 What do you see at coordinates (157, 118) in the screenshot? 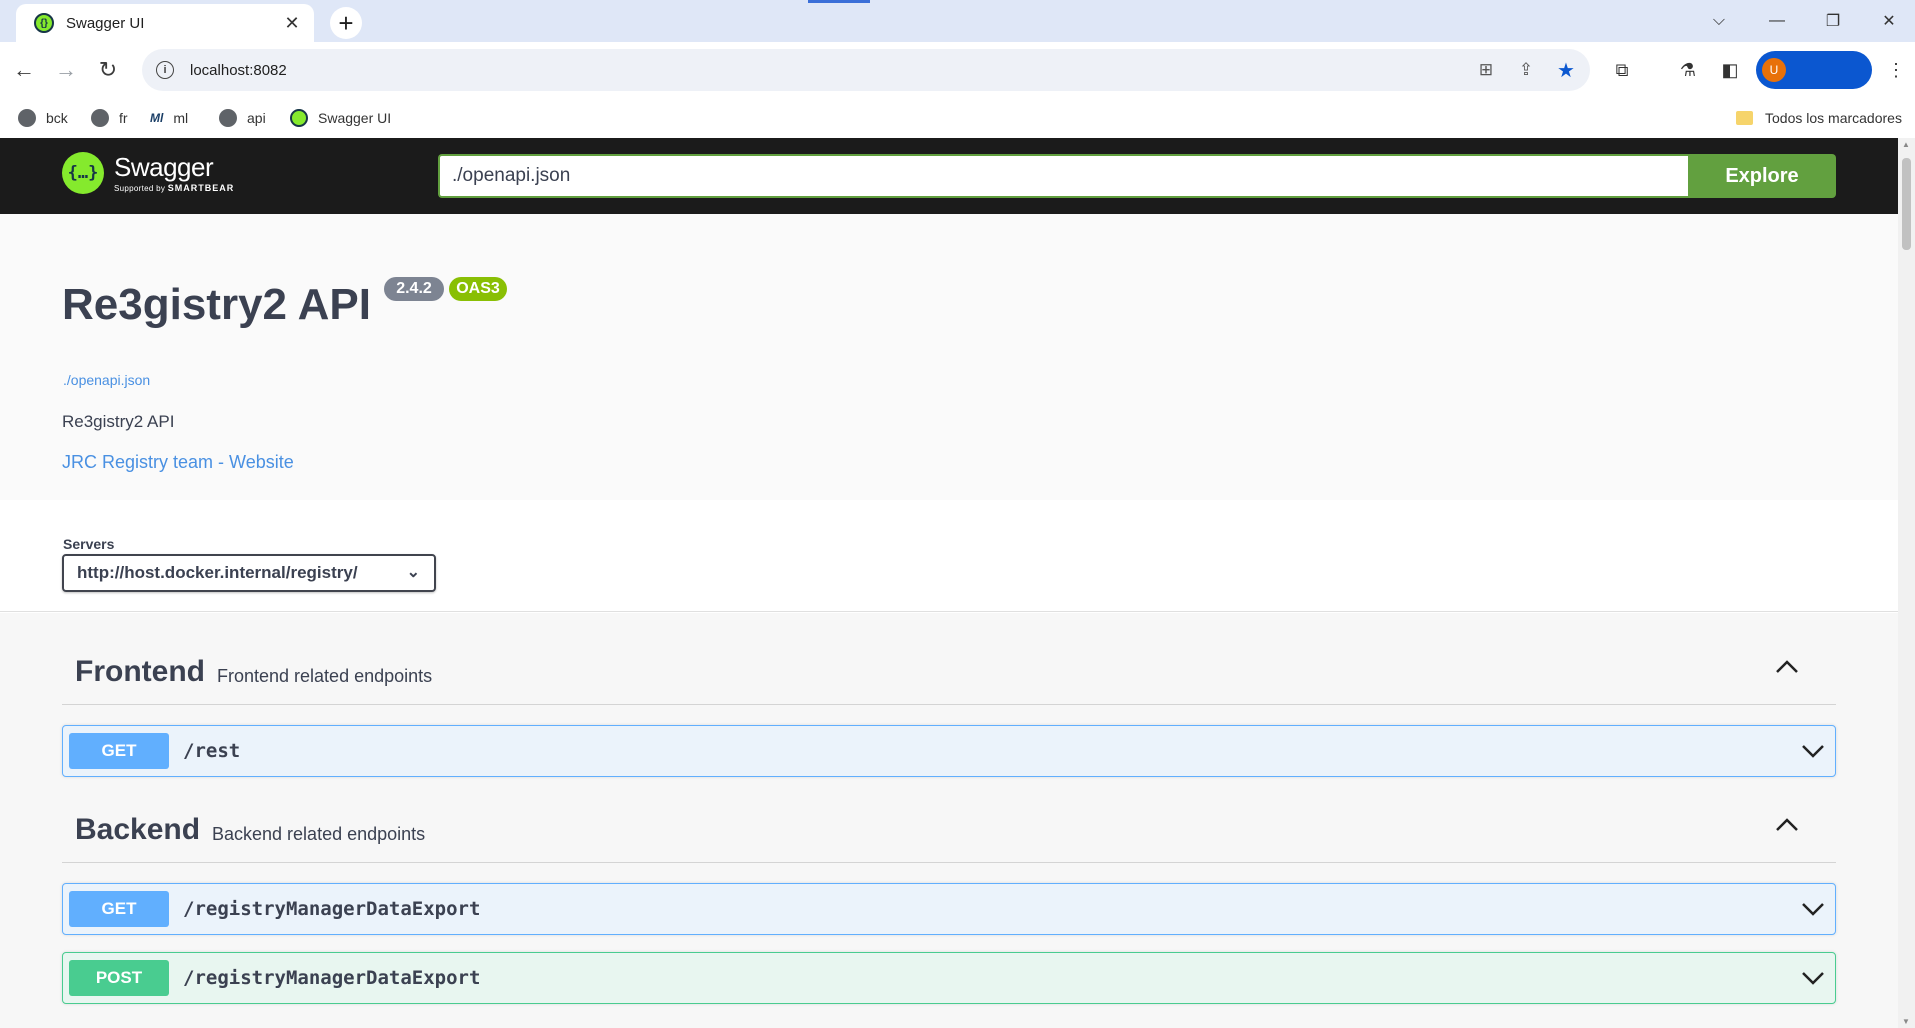
I see `ml-logo-icon: Ml` at bounding box center [157, 118].